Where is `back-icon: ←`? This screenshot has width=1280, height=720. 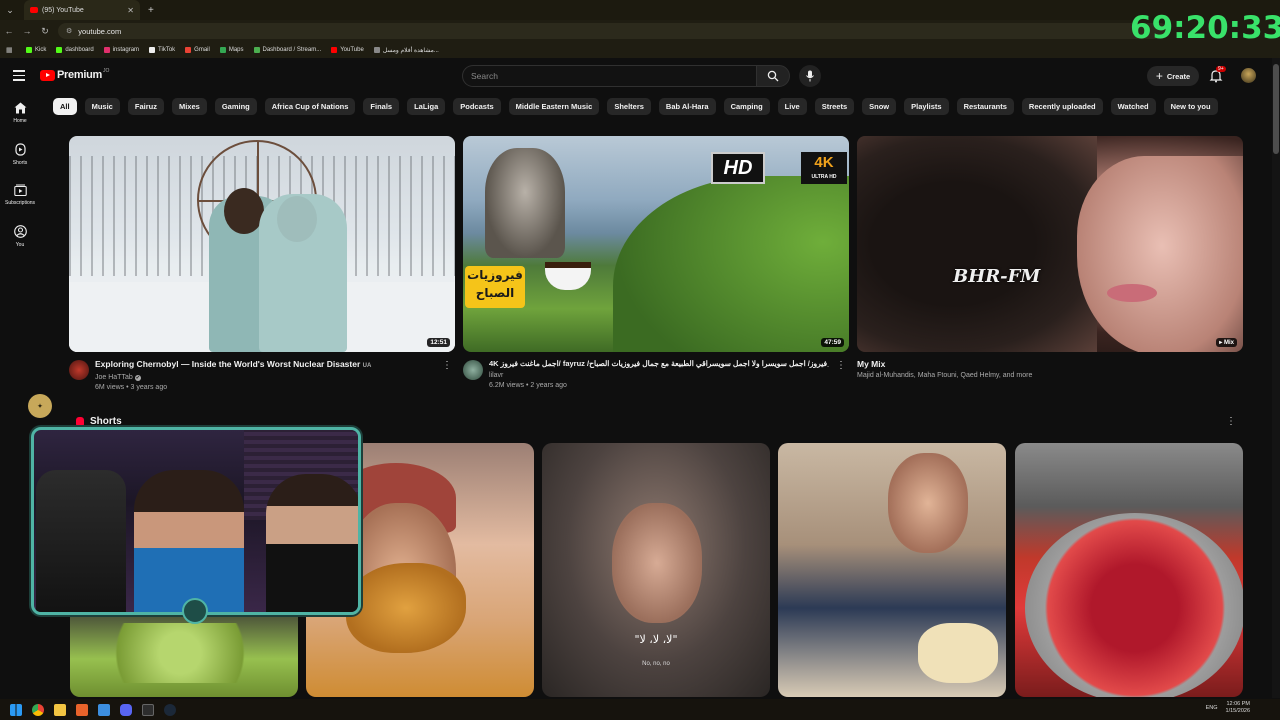
back-icon: ← is located at coordinates (9, 31).